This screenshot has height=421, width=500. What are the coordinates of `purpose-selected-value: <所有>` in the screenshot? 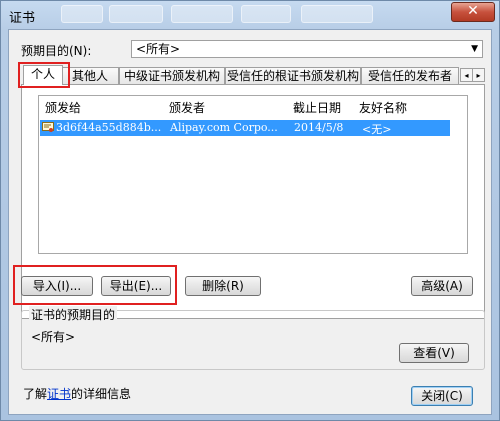 It's located at (158, 49).